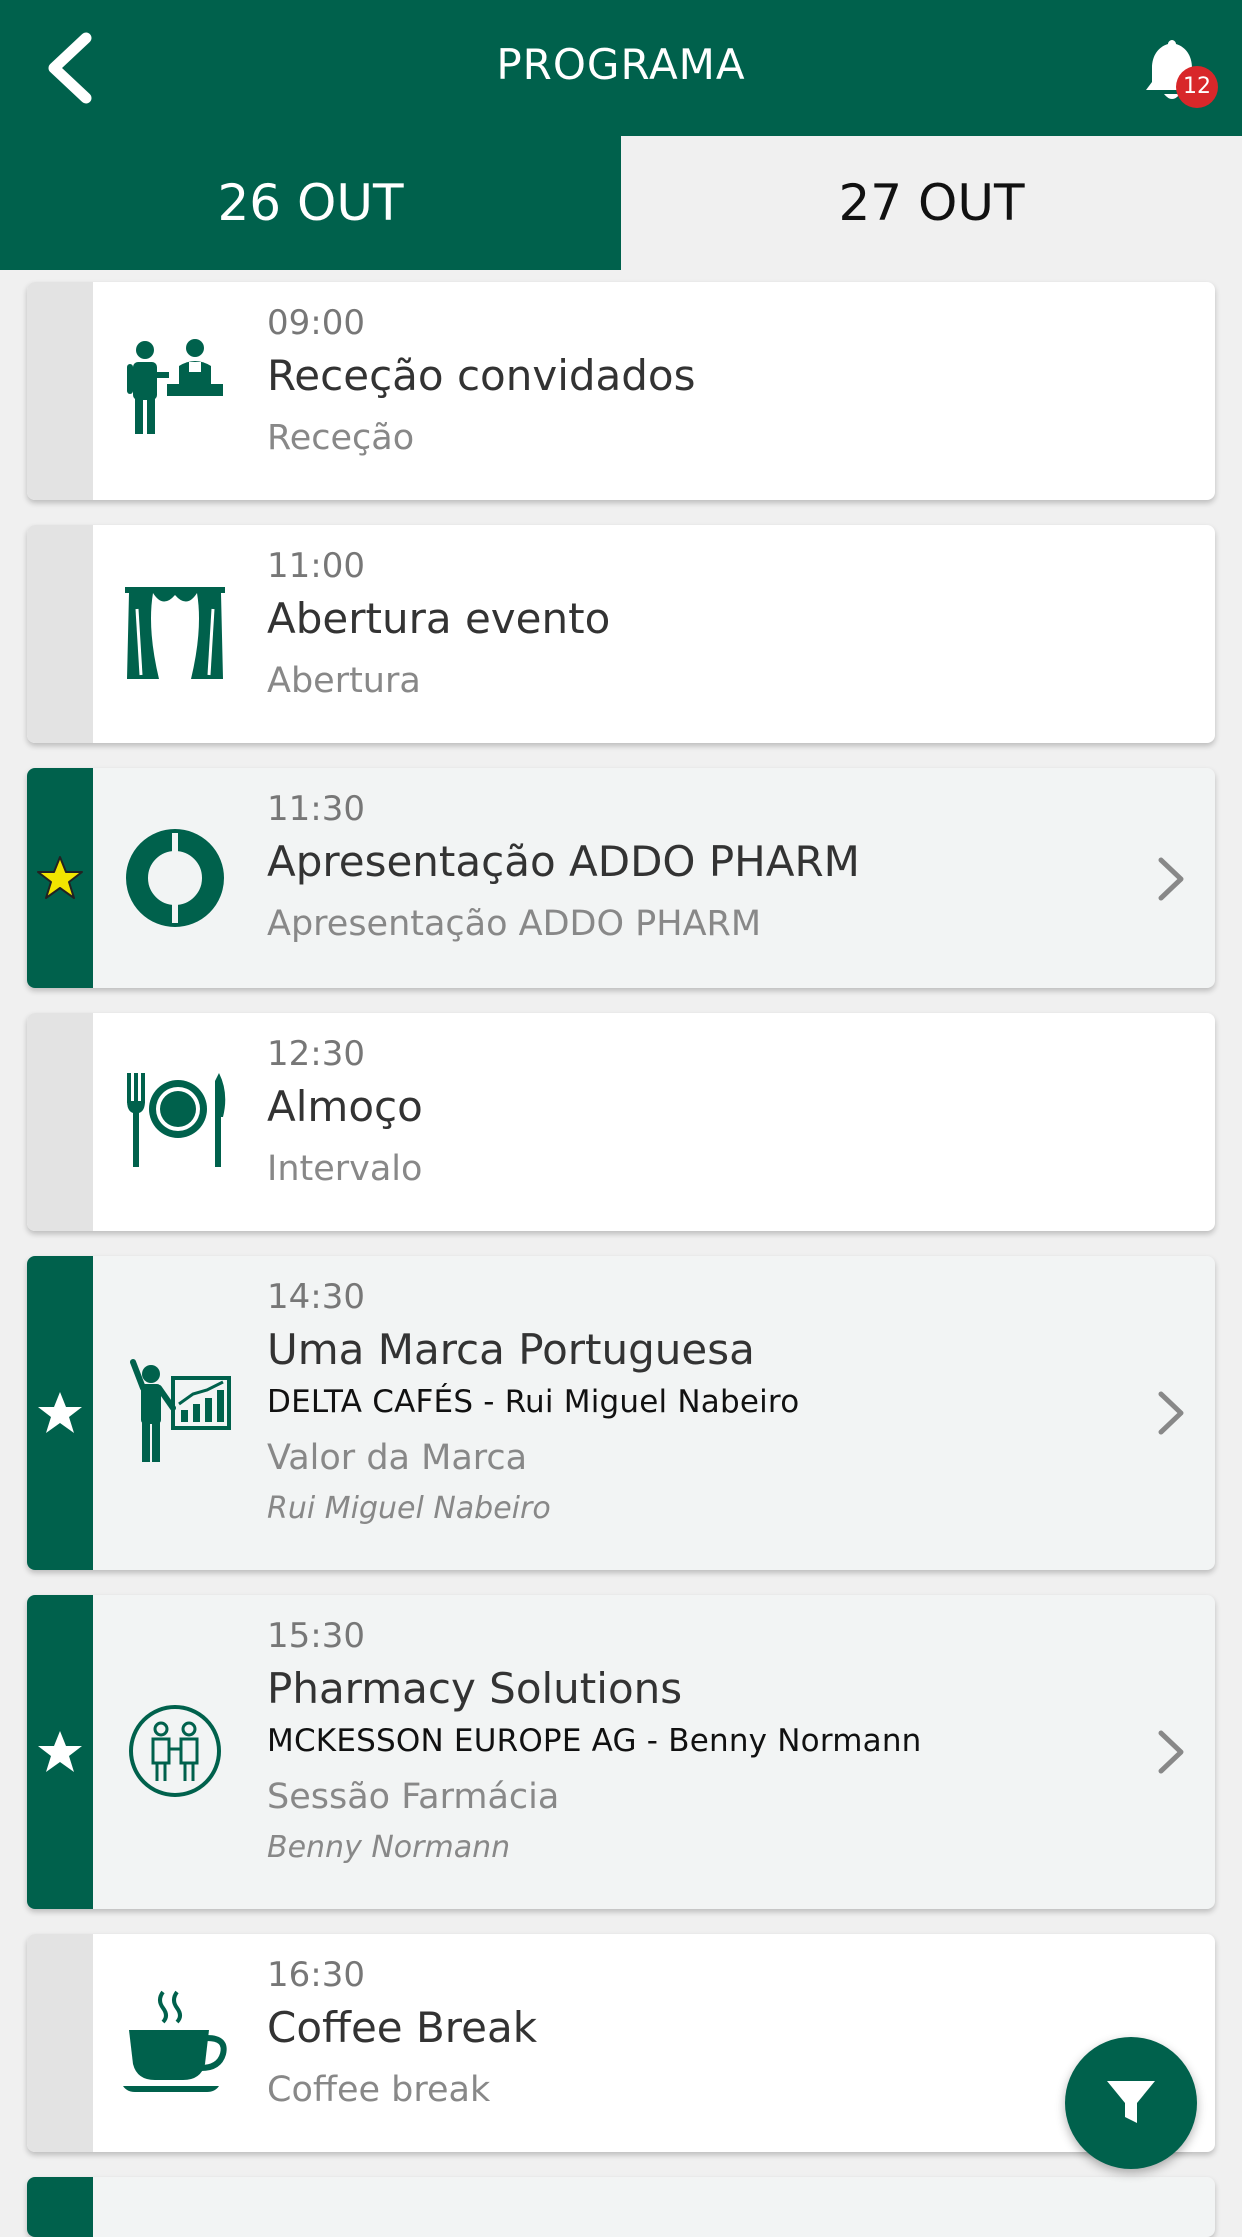  Describe the element at coordinates (316, 1054) in the screenshot. I see `session-time: 12:30` at that location.